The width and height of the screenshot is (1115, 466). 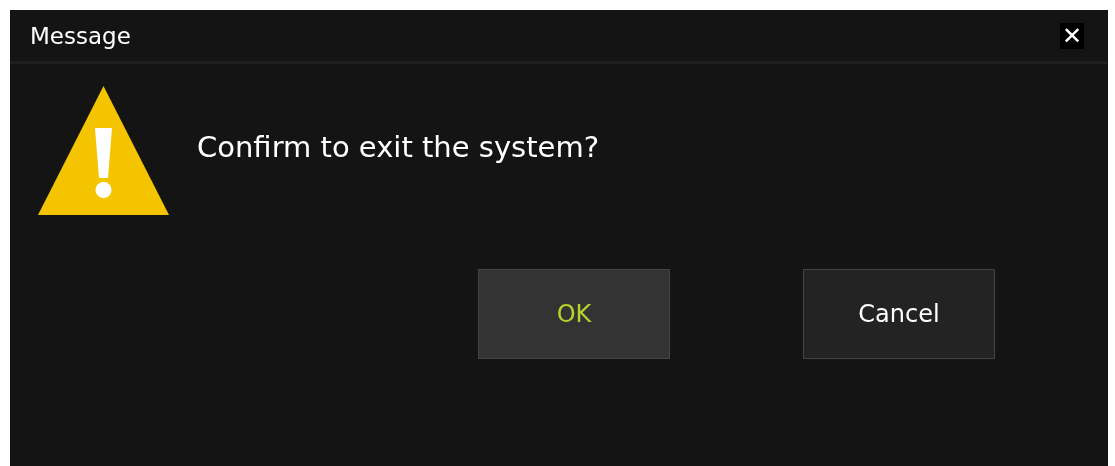 I want to click on message-text: Confirm to exit the system?, so click(x=398, y=147).